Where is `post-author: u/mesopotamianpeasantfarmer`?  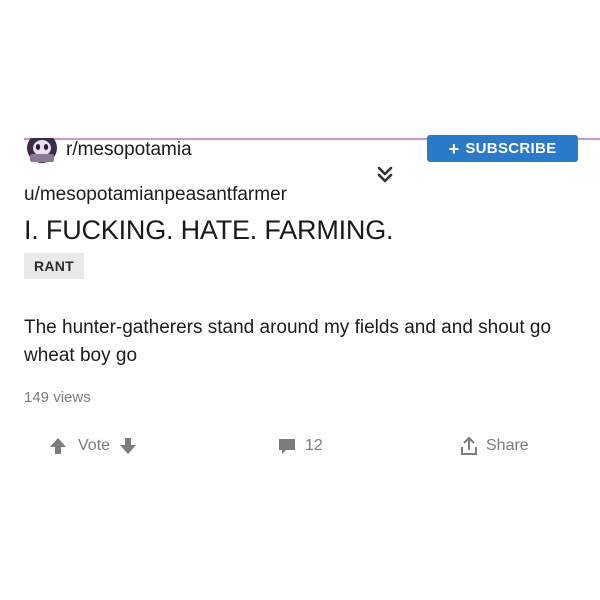
post-author: u/mesopotamianpeasantfarmer is located at coordinates (155, 195).